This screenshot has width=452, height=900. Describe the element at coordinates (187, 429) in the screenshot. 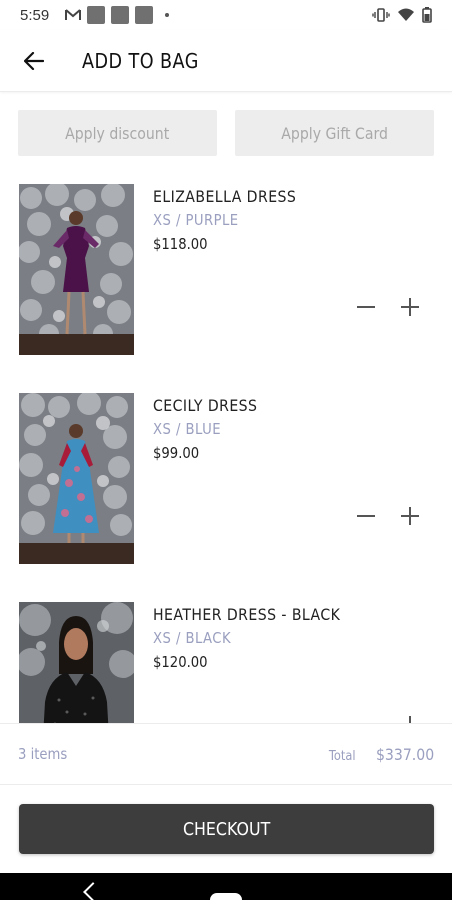

I see `item-variant: XS / BLUE` at that location.